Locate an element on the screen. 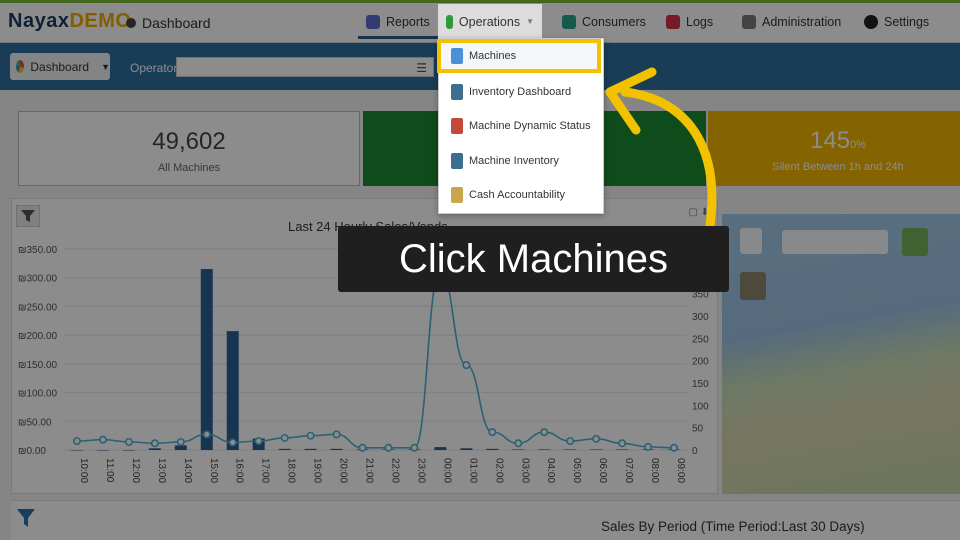 The width and height of the screenshot is (960, 540). callout-text: Click Machines is located at coordinates (533, 258).